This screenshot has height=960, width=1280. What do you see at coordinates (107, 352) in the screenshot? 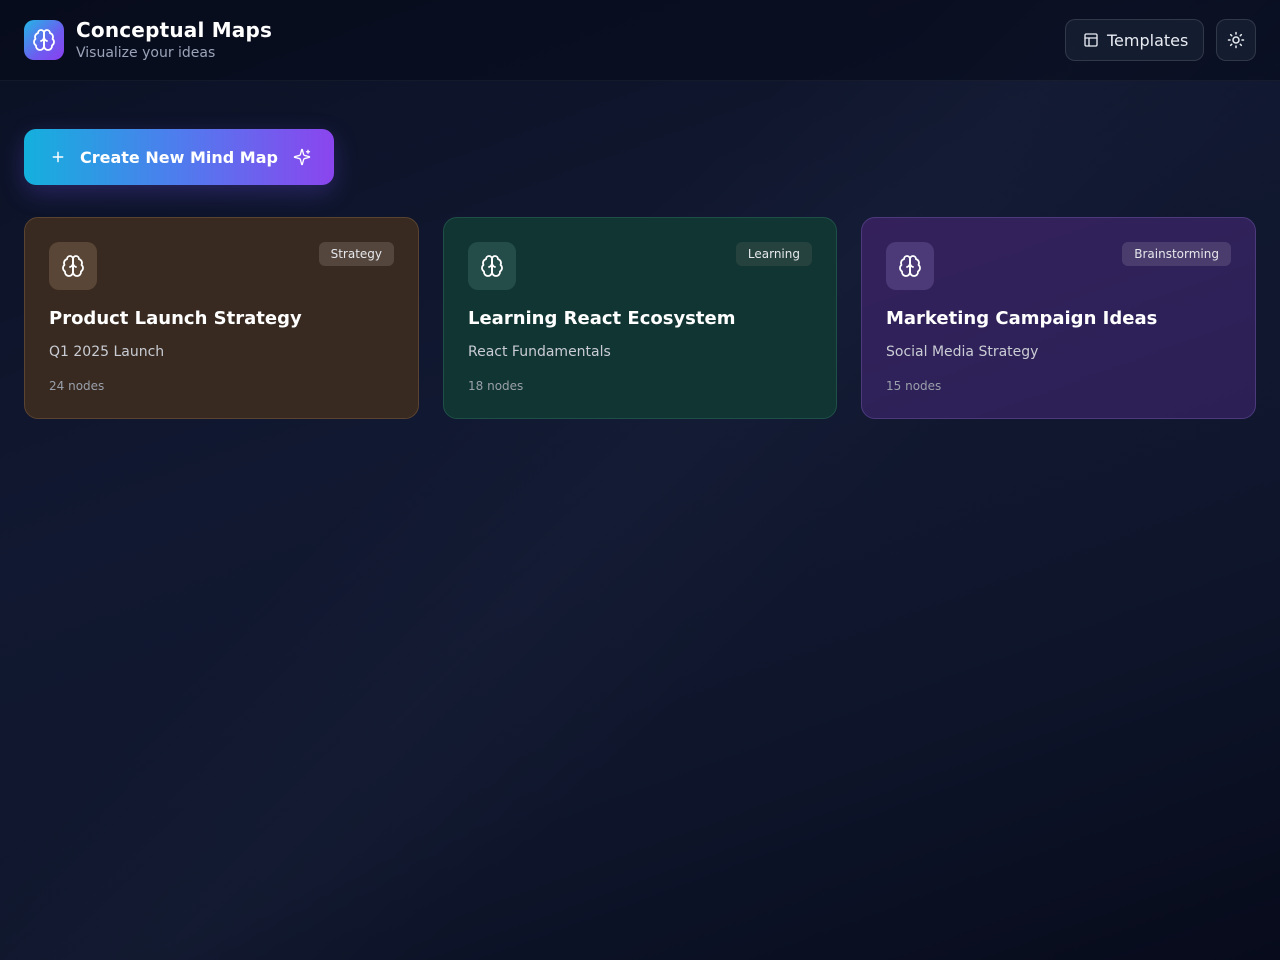
I see `card-subtitle: Q1 2025 Launch` at bounding box center [107, 352].